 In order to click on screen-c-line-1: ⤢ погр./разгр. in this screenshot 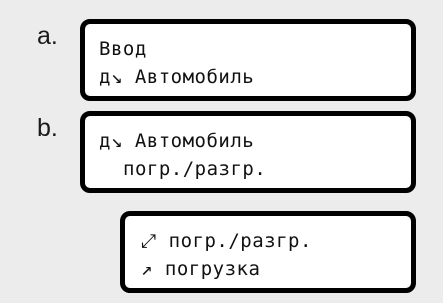, I will do `click(226, 241)`.